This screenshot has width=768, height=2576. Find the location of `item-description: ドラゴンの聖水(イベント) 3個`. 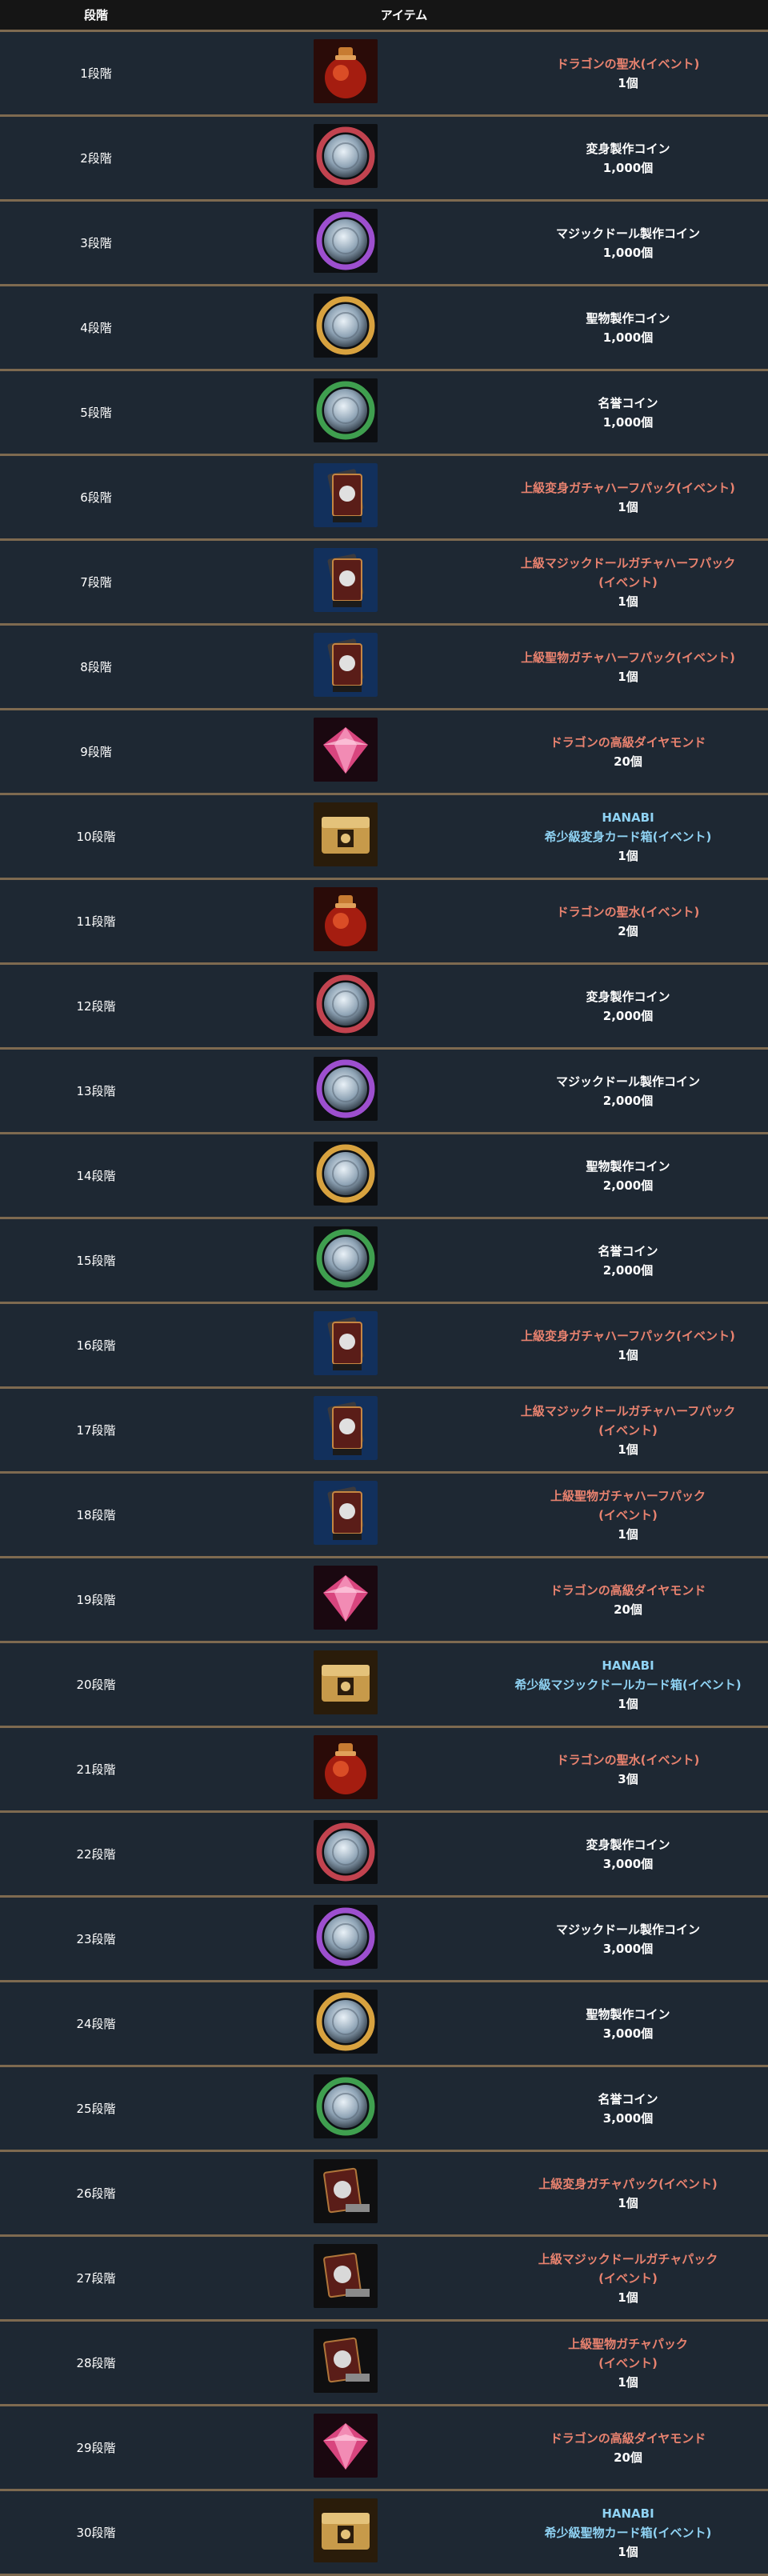

item-description: ドラゴンの聖水(イベント) 3個 is located at coordinates (628, 1769).